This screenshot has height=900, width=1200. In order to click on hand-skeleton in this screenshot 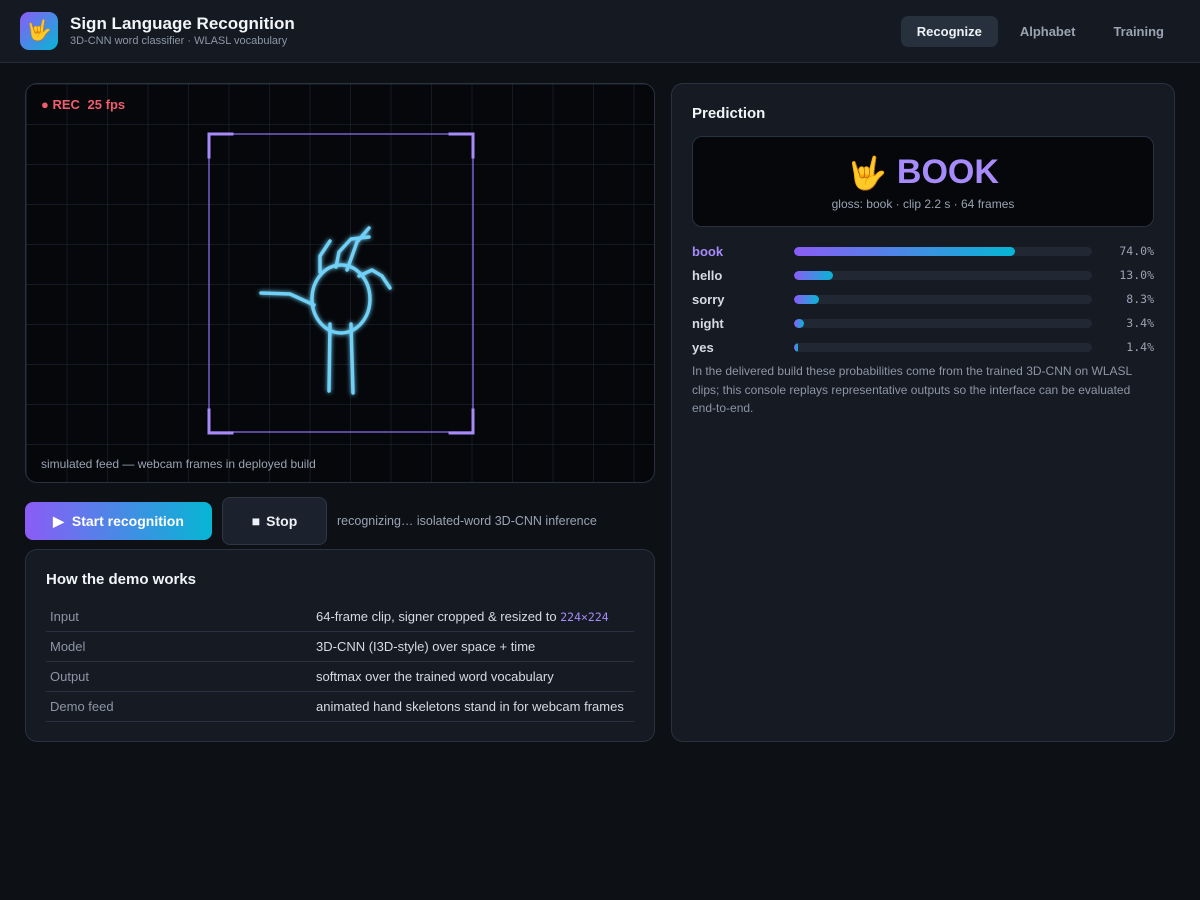, I will do `click(325, 310)`.